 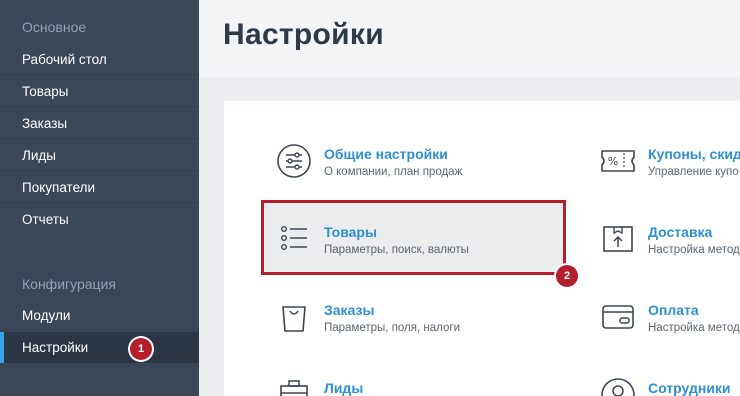 What do you see at coordinates (670, 163) in the screenshot?
I see `tile-coupons: % Купоны, скид Управление купо` at bounding box center [670, 163].